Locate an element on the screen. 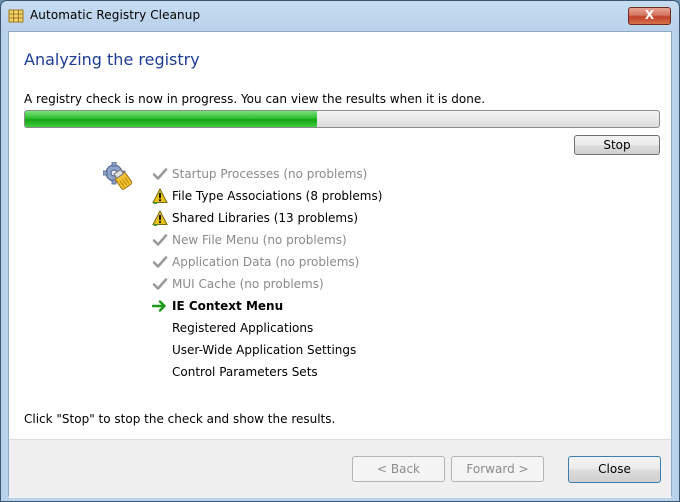 The image size is (680, 502). task-label: File Type Associations (8 problems) is located at coordinates (277, 196).